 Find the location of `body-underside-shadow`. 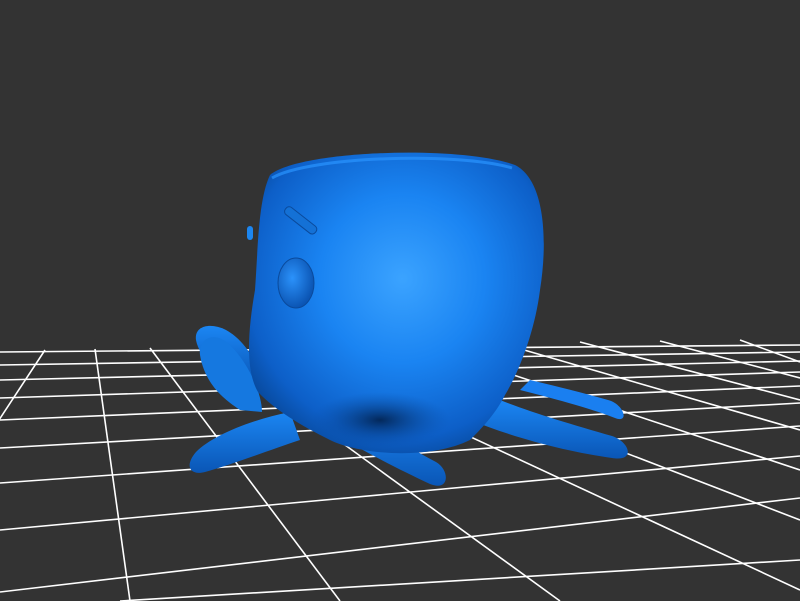

body-underside-shadow is located at coordinates (380, 420).